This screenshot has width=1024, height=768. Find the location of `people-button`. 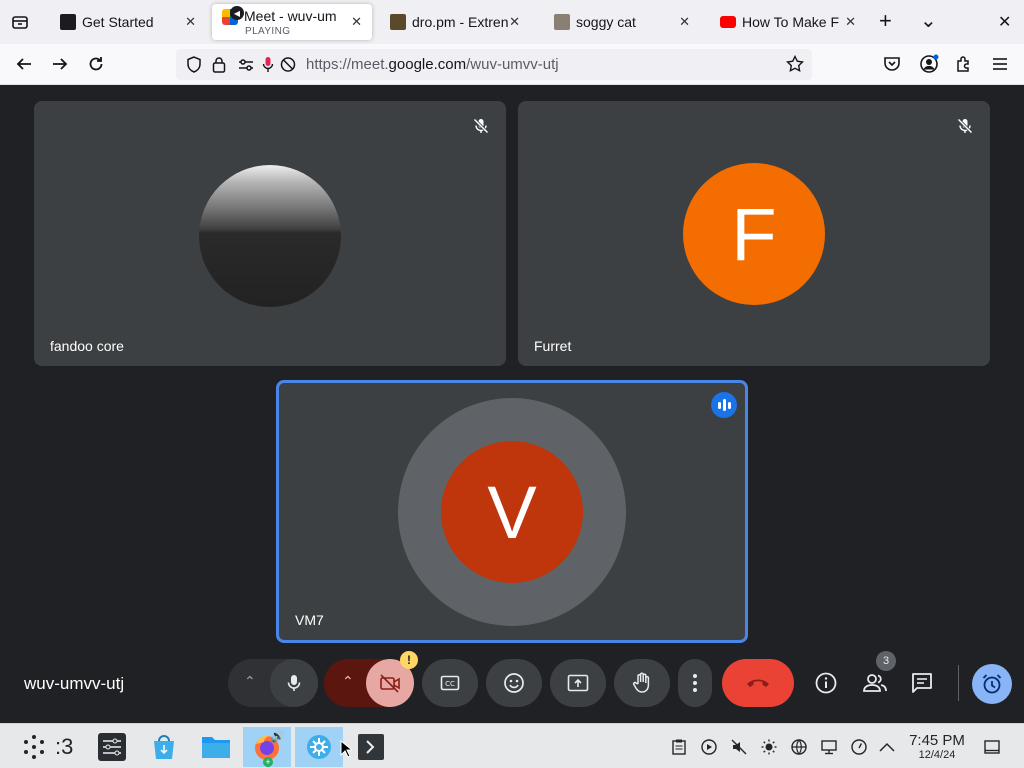

people-button is located at coordinates (876, 684).